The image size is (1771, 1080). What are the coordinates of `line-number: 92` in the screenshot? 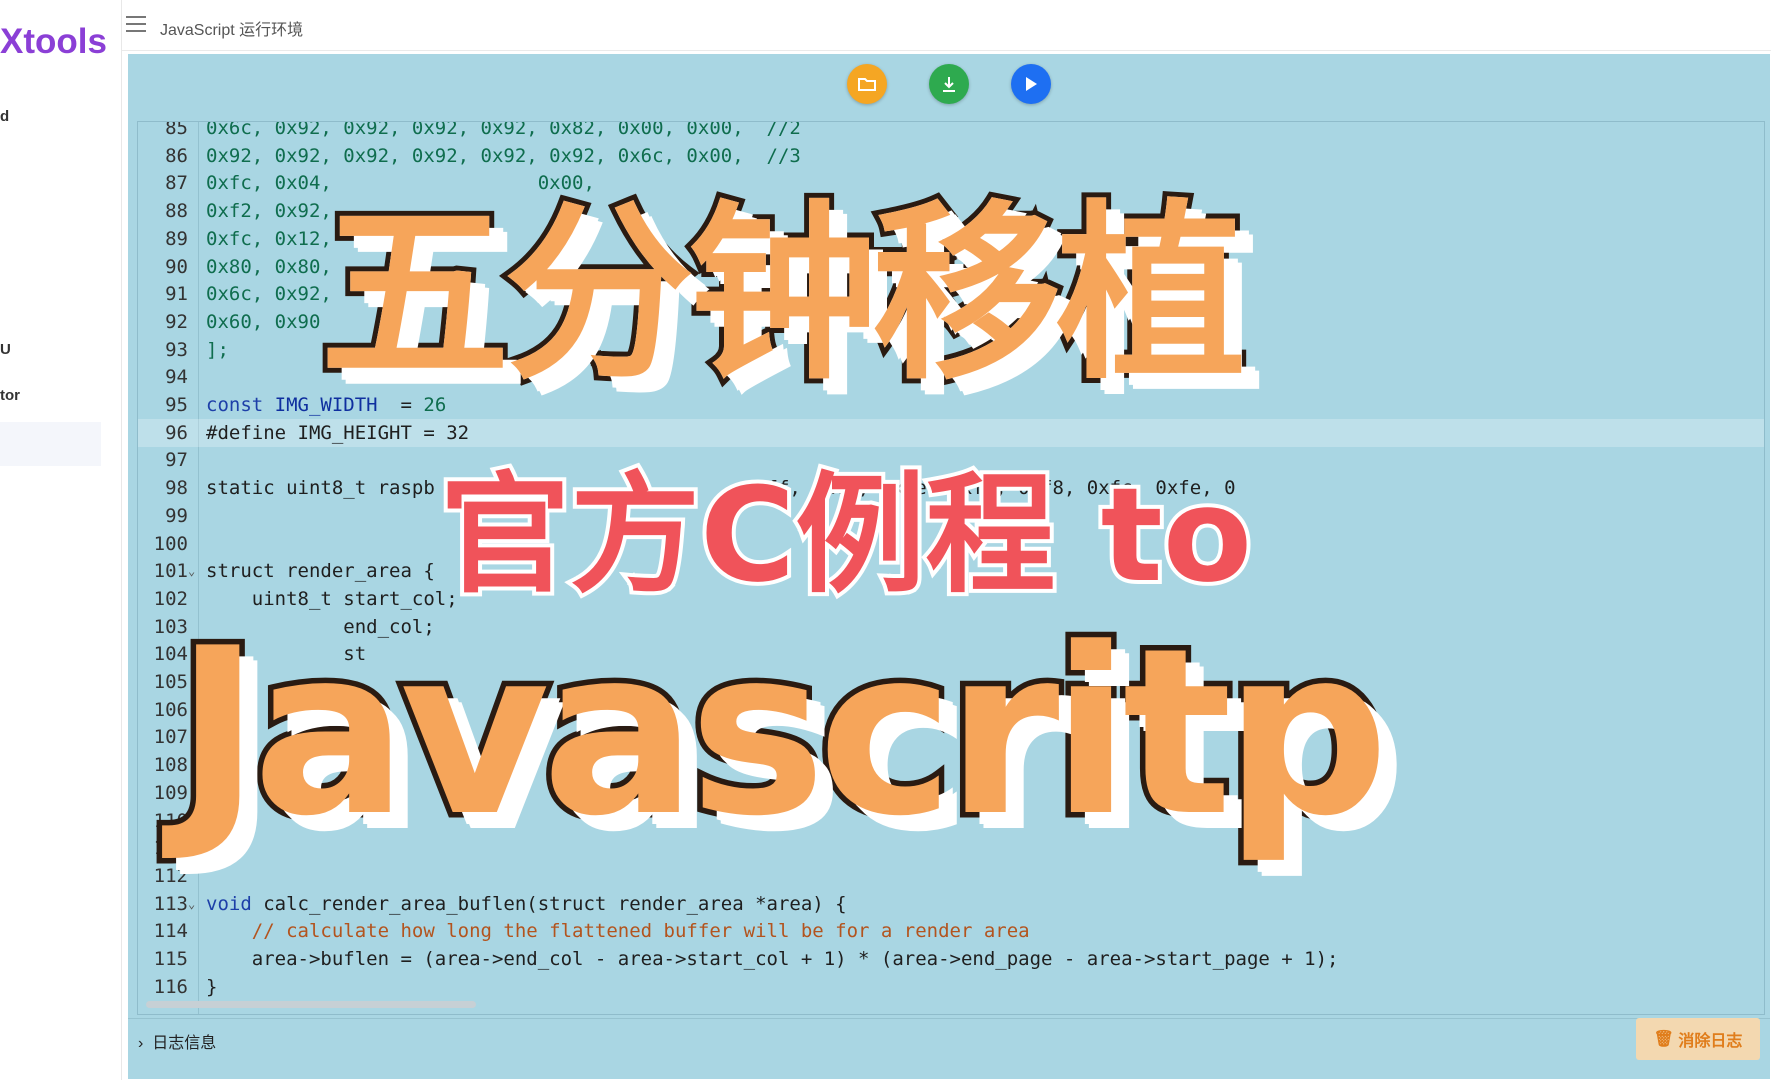 It's located at (176, 321).